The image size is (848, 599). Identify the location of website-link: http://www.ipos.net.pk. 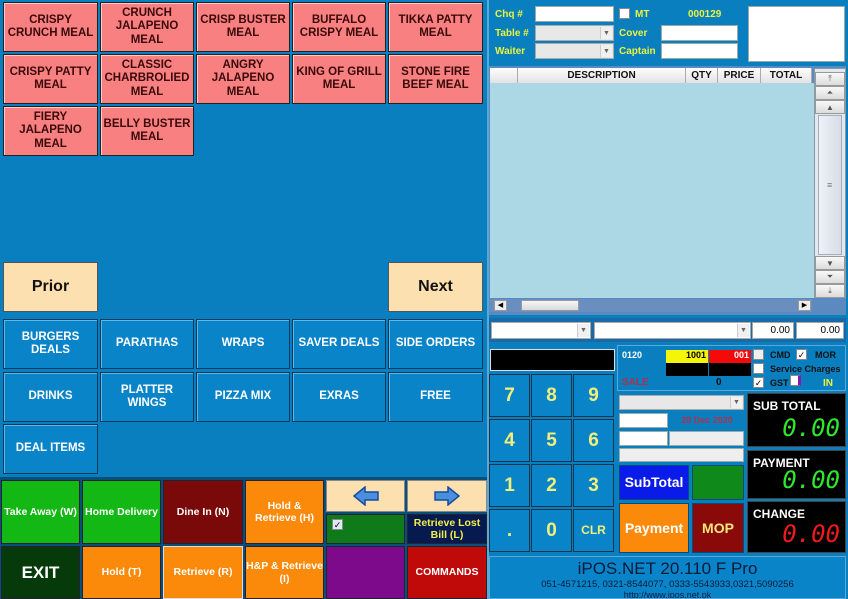
(667, 594).